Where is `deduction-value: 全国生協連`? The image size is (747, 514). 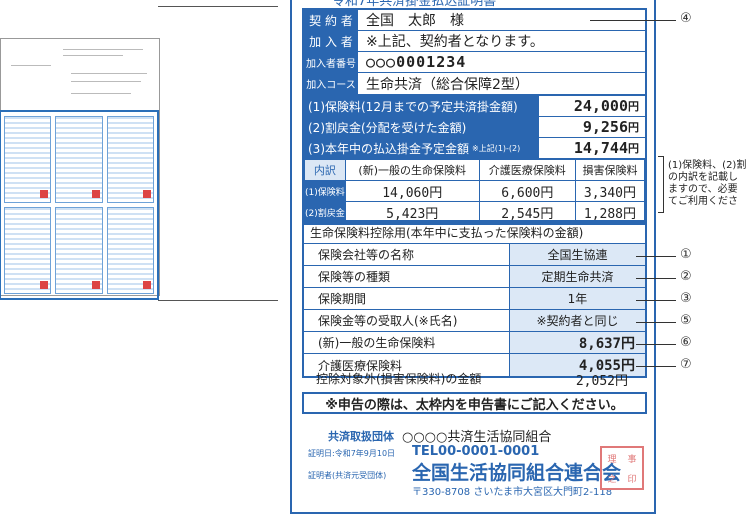 deduction-value: 全国生協連 is located at coordinates (577, 254).